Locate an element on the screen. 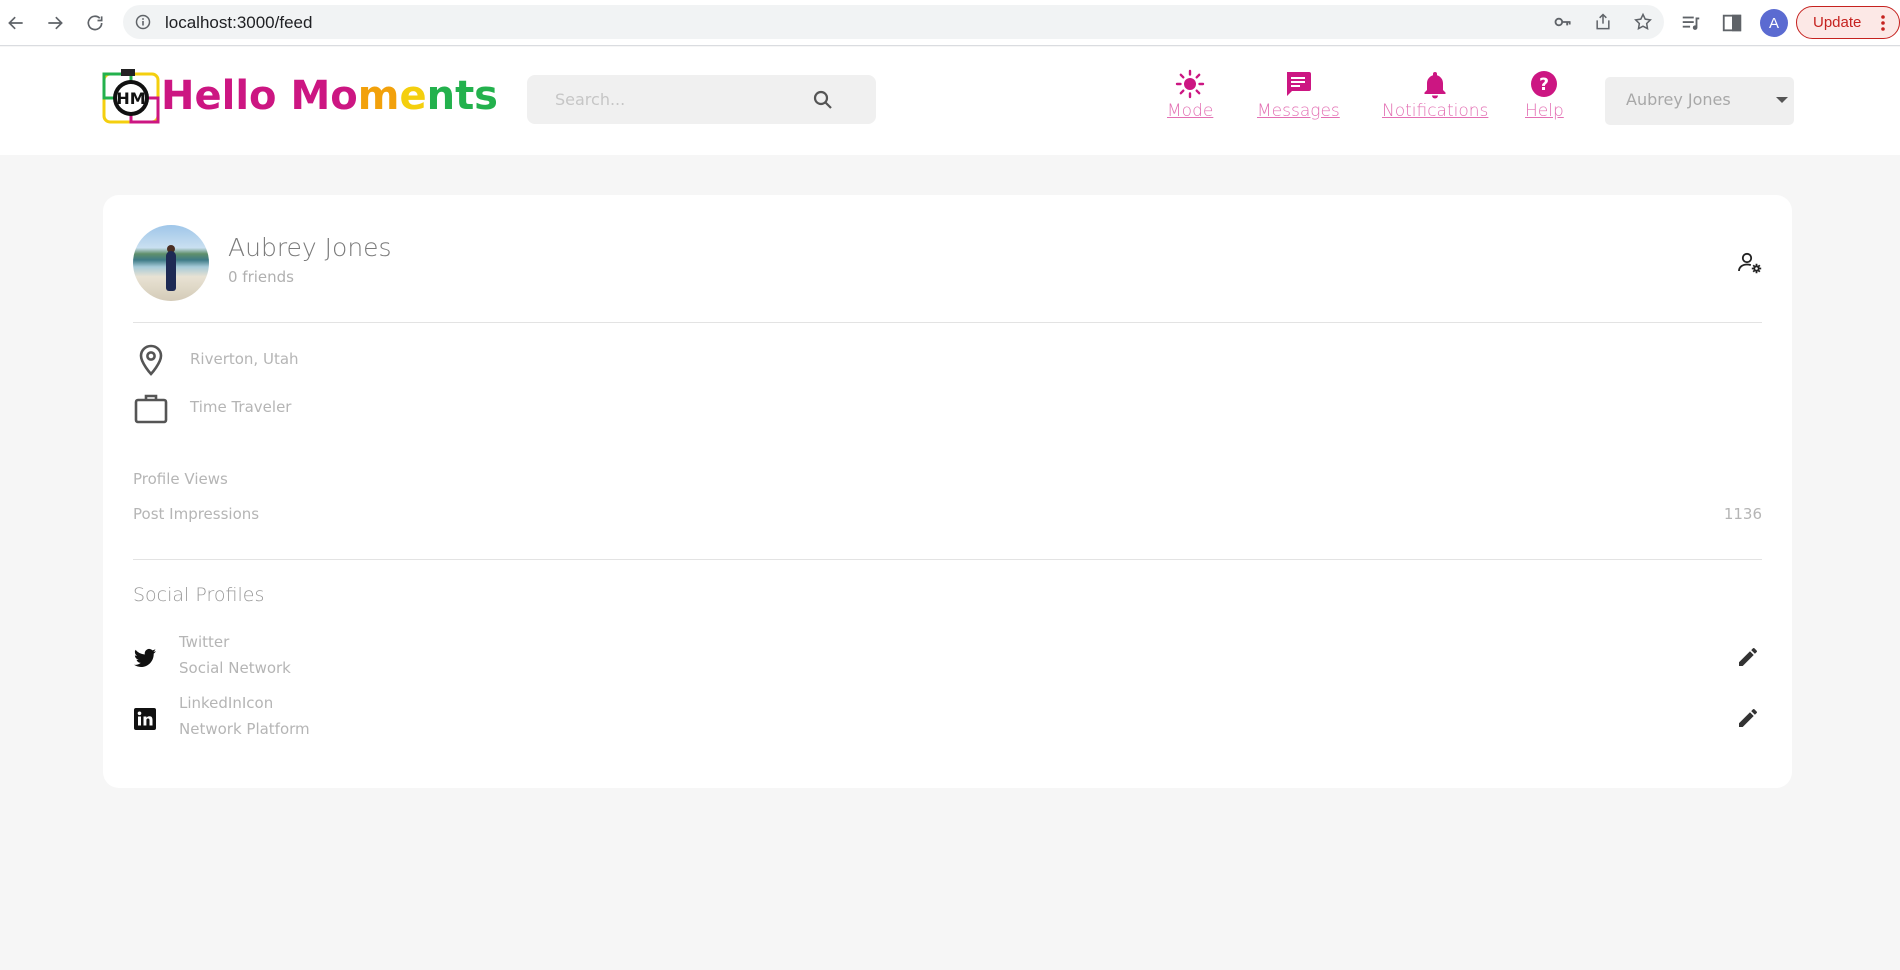  sun-icon is located at coordinates (1190, 84).